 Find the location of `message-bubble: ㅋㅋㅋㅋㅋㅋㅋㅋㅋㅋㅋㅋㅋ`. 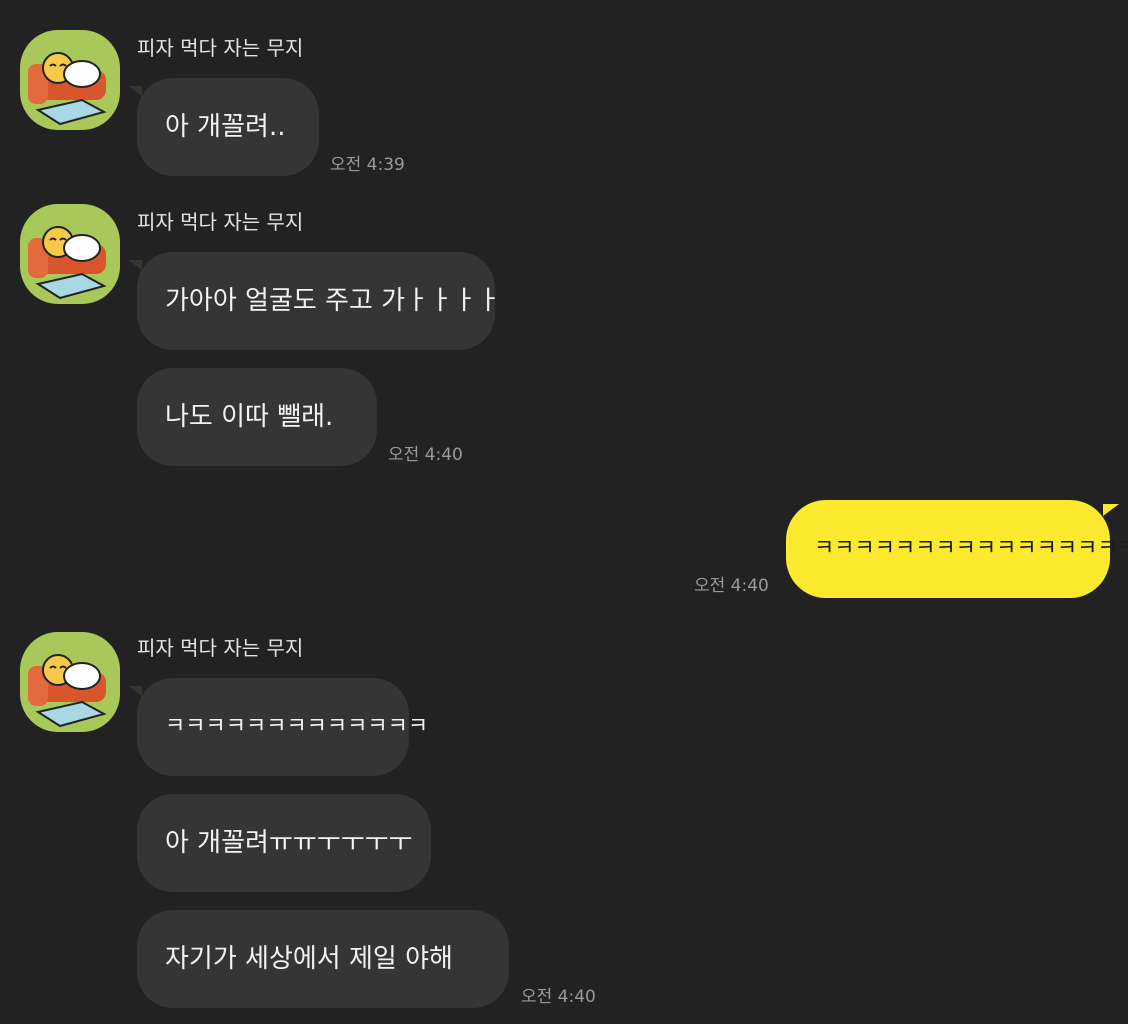

message-bubble: ㅋㅋㅋㅋㅋㅋㅋㅋㅋㅋㅋㅋㅋ is located at coordinates (278, 727).